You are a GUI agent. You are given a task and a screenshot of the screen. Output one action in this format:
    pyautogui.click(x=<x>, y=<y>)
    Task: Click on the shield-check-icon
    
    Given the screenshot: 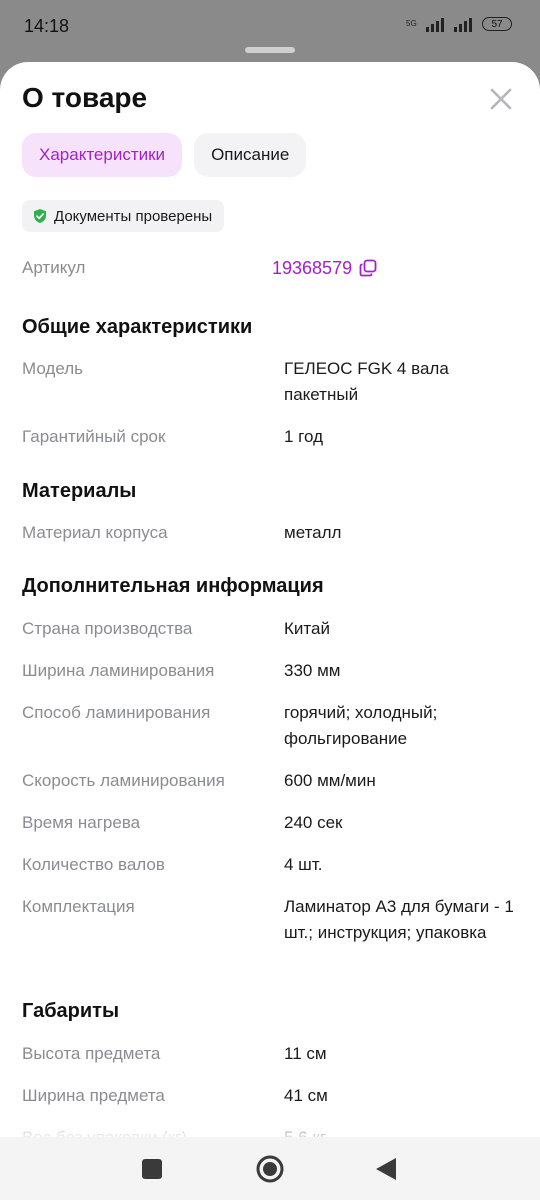 What is the action you would take?
    pyautogui.click(x=40, y=216)
    